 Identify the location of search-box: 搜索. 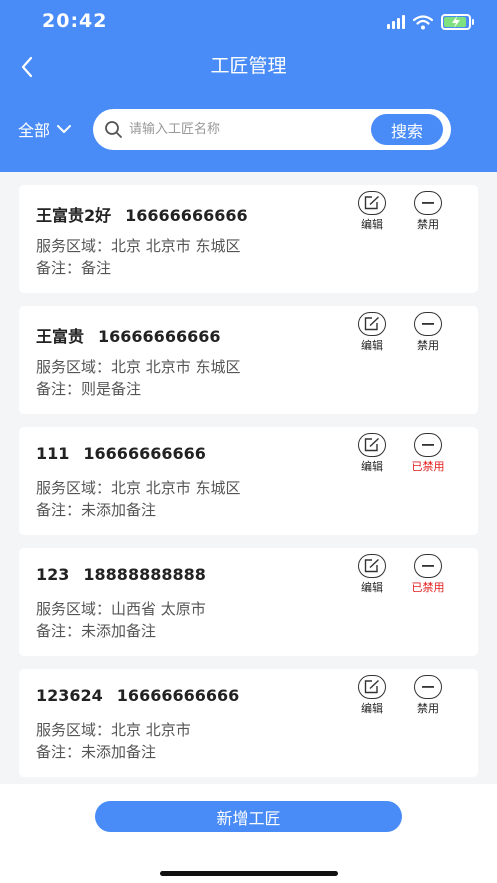
(272, 129).